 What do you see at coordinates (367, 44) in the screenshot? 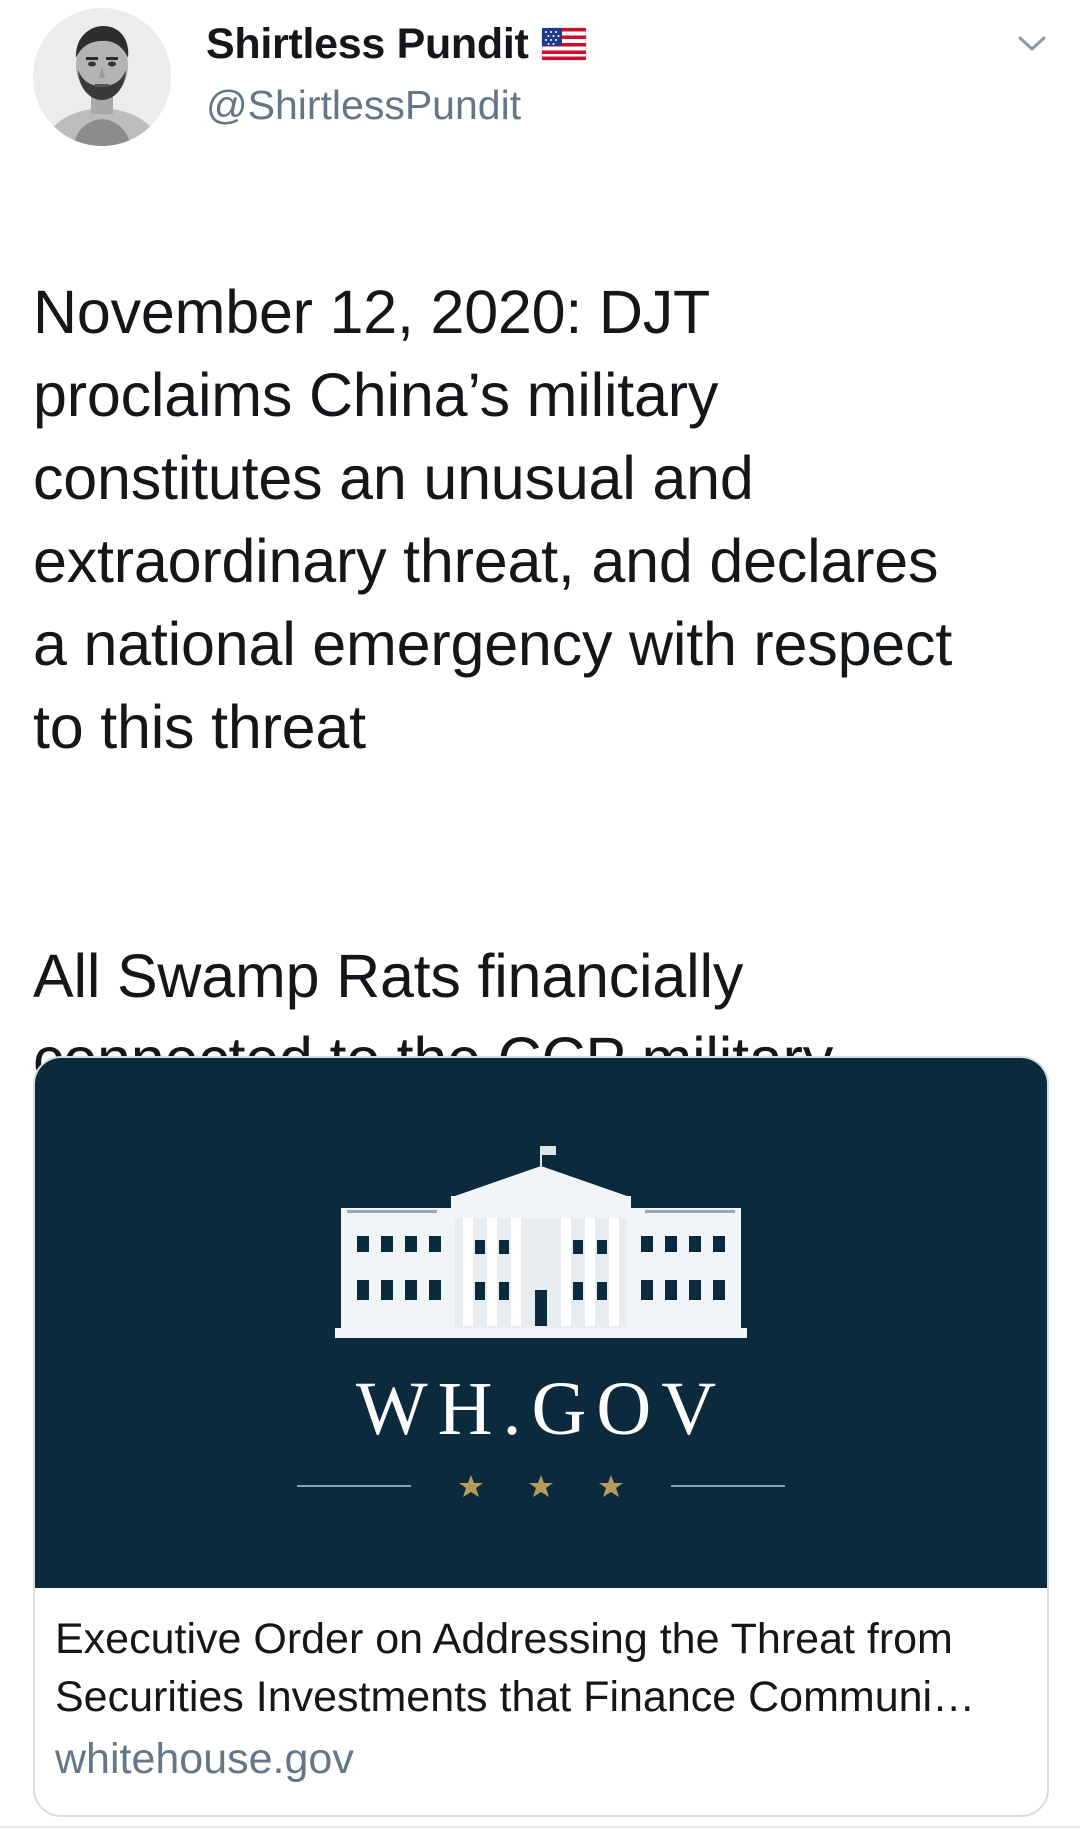
I see `author-display-name: Shirtless Pundit` at bounding box center [367, 44].